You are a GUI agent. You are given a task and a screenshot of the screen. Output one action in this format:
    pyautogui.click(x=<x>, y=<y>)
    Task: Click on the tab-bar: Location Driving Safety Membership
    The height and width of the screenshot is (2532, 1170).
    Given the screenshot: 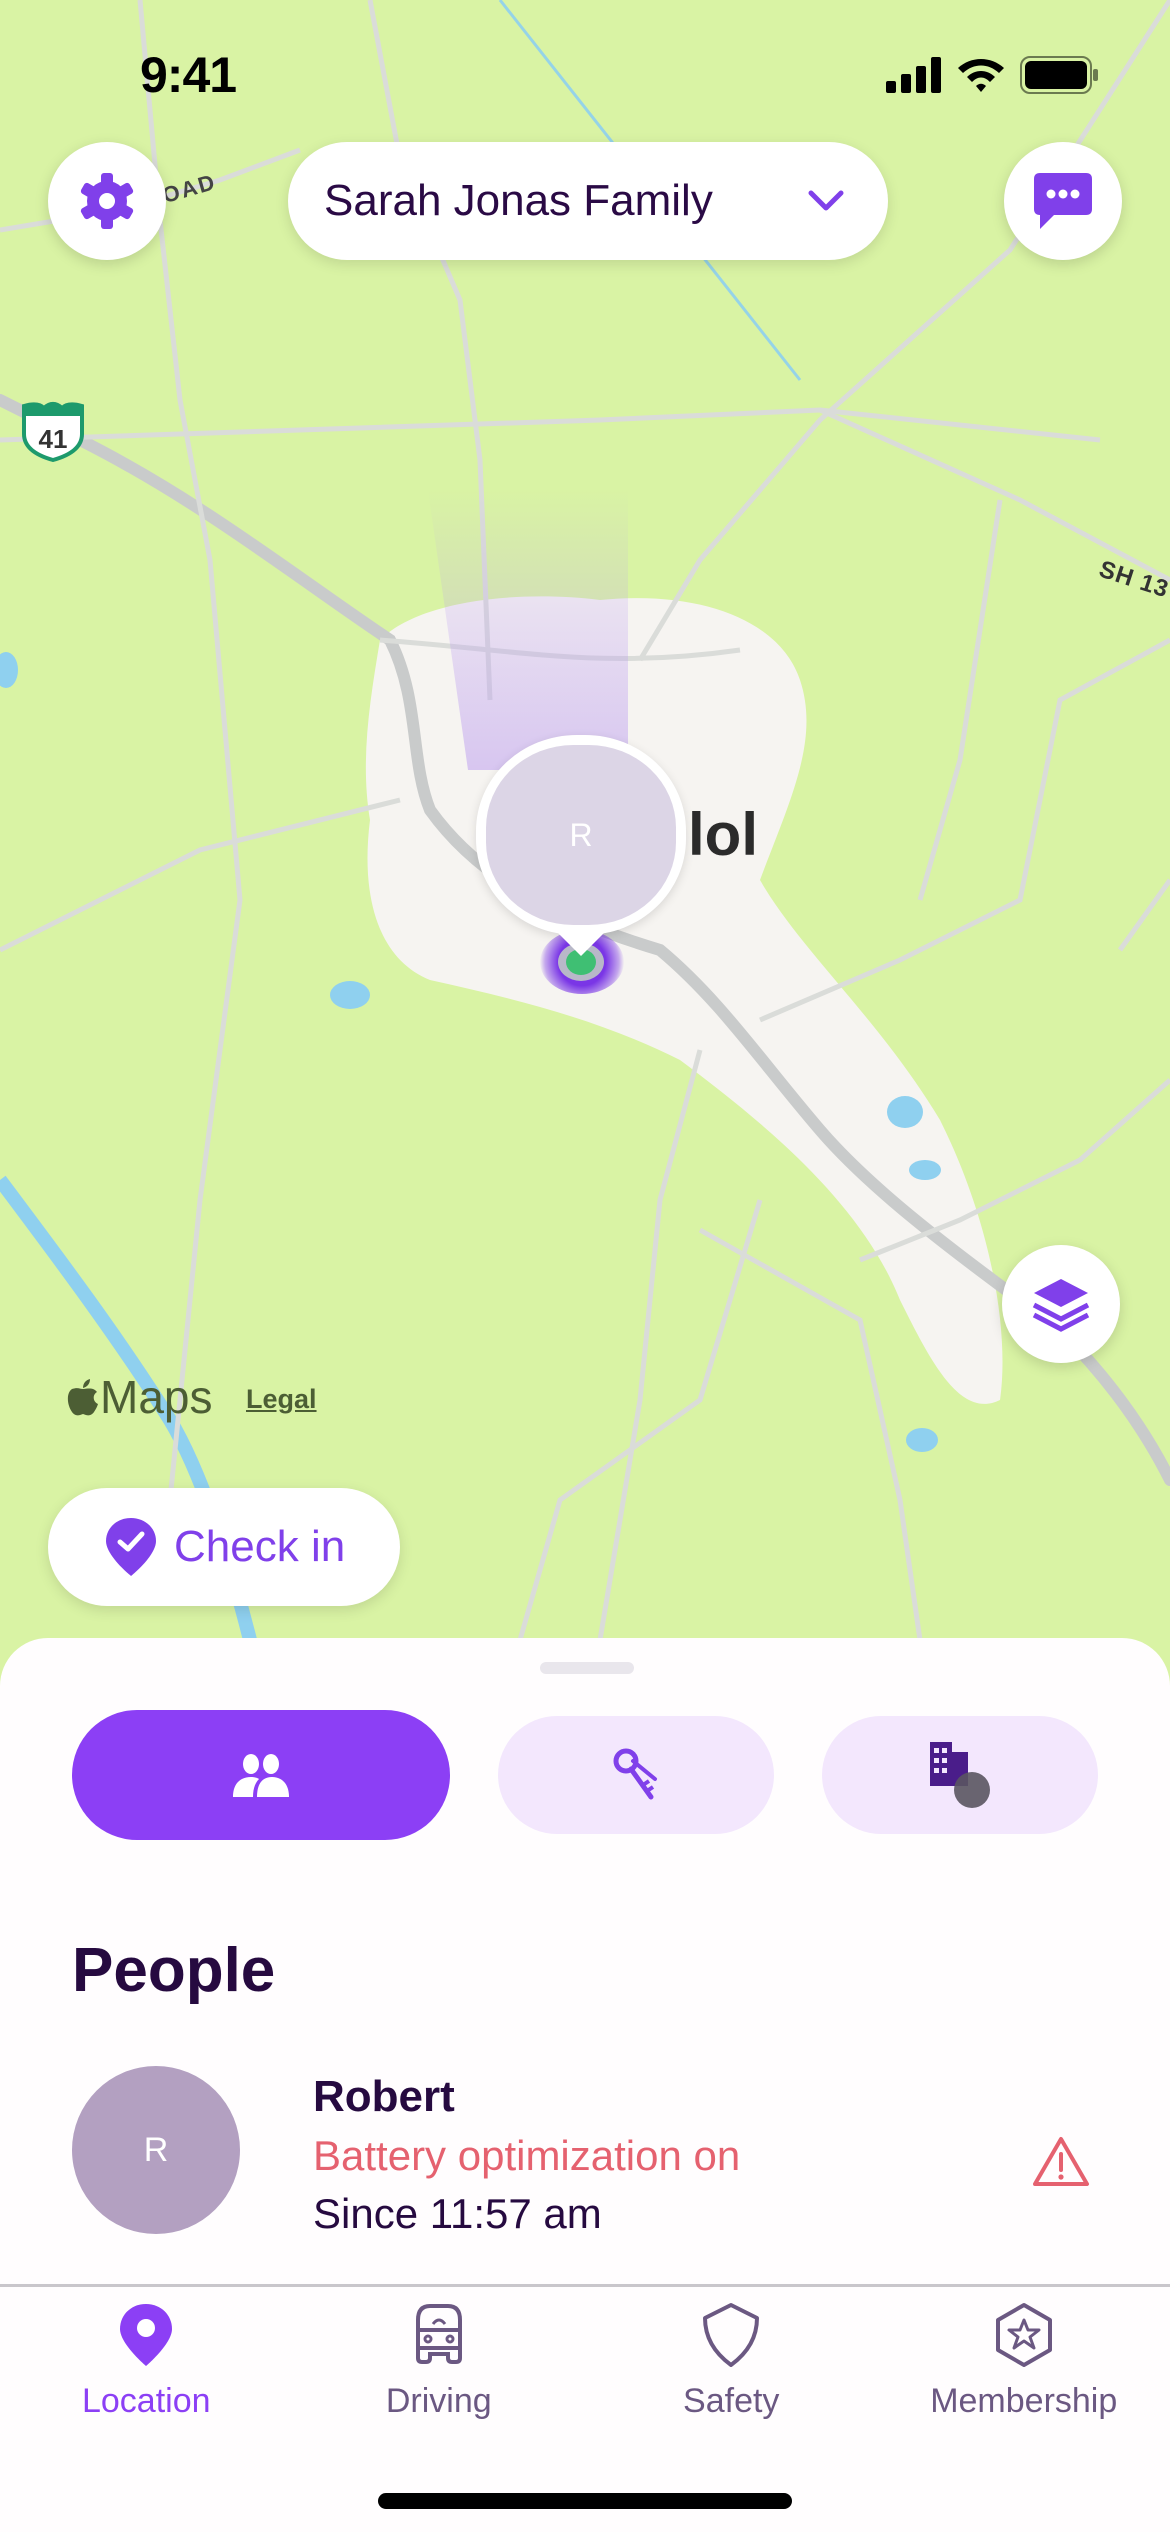 What is the action you would take?
    pyautogui.click(x=585, y=2368)
    